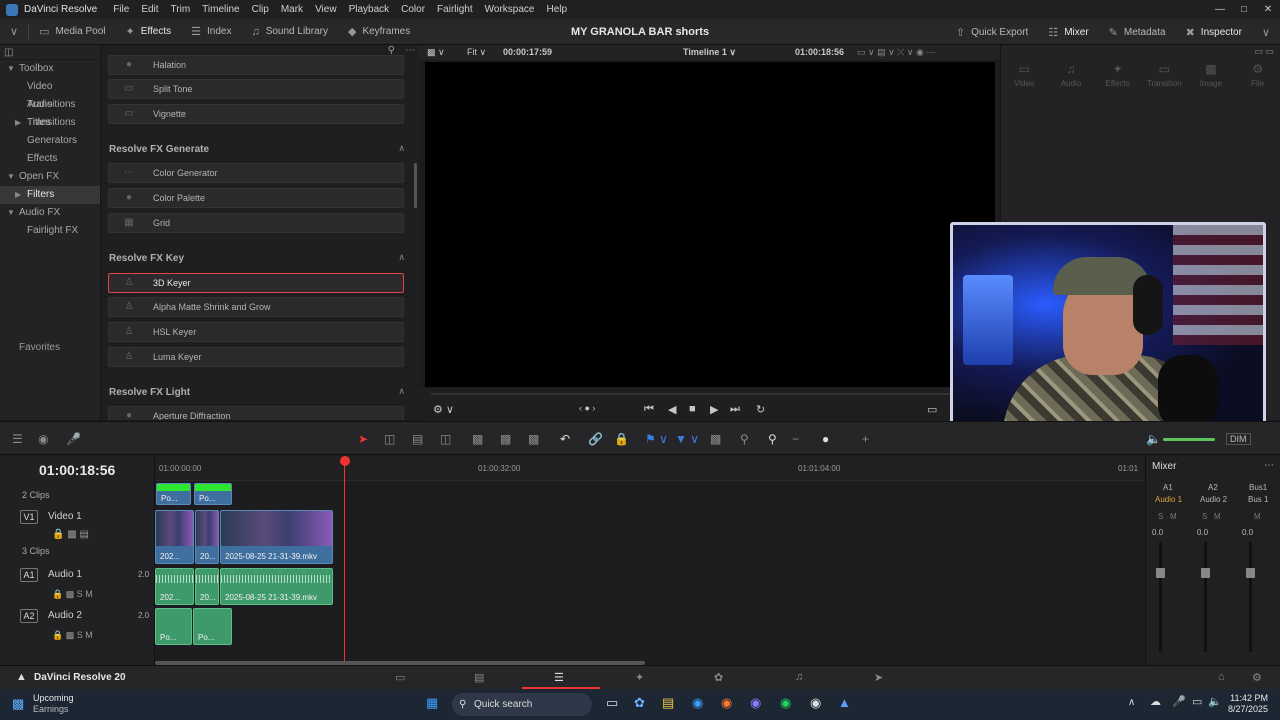  I want to click on playhead-handle, so click(345, 461).